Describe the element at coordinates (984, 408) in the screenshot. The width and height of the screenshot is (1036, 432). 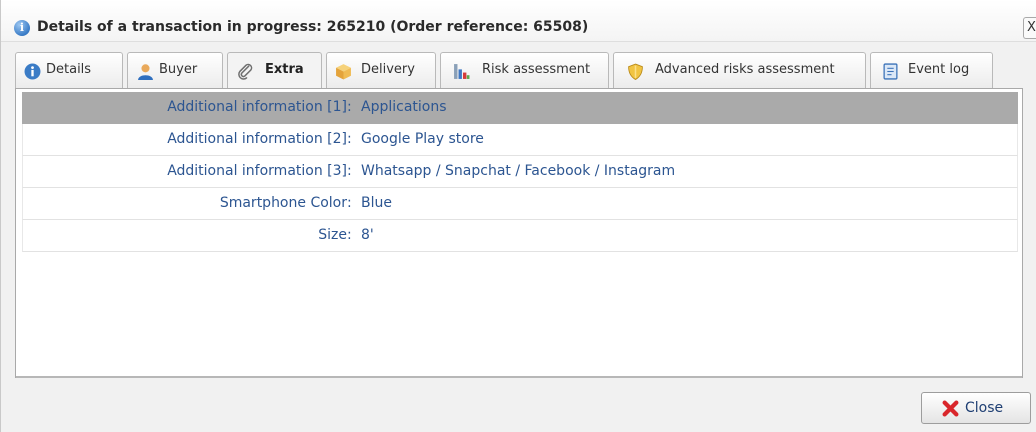
I see `close-button-label: Close` at that location.